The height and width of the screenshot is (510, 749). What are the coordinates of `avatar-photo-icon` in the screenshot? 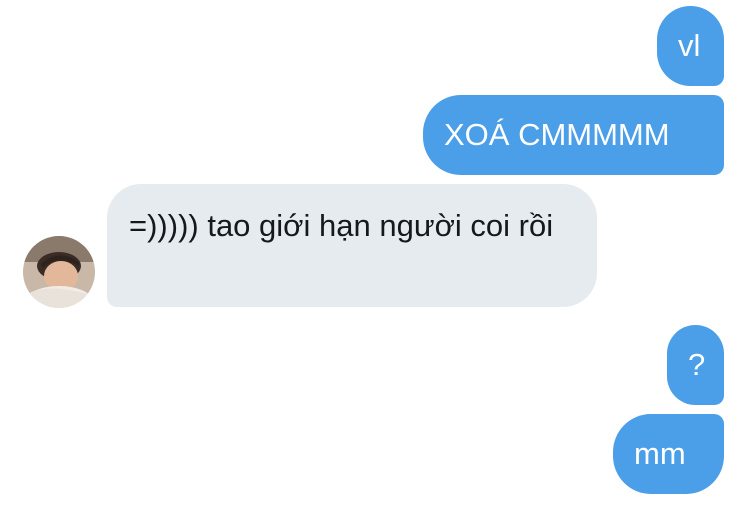 It's located at (59, 272).